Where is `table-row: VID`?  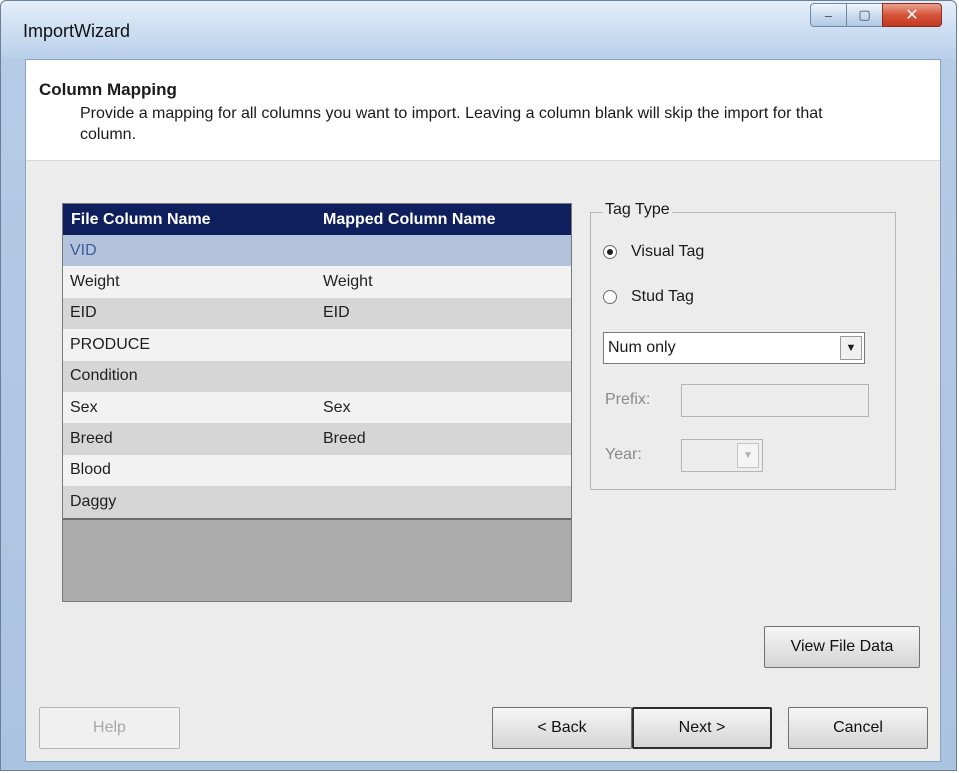 table-row: VID is located at coordinates (317, 251).